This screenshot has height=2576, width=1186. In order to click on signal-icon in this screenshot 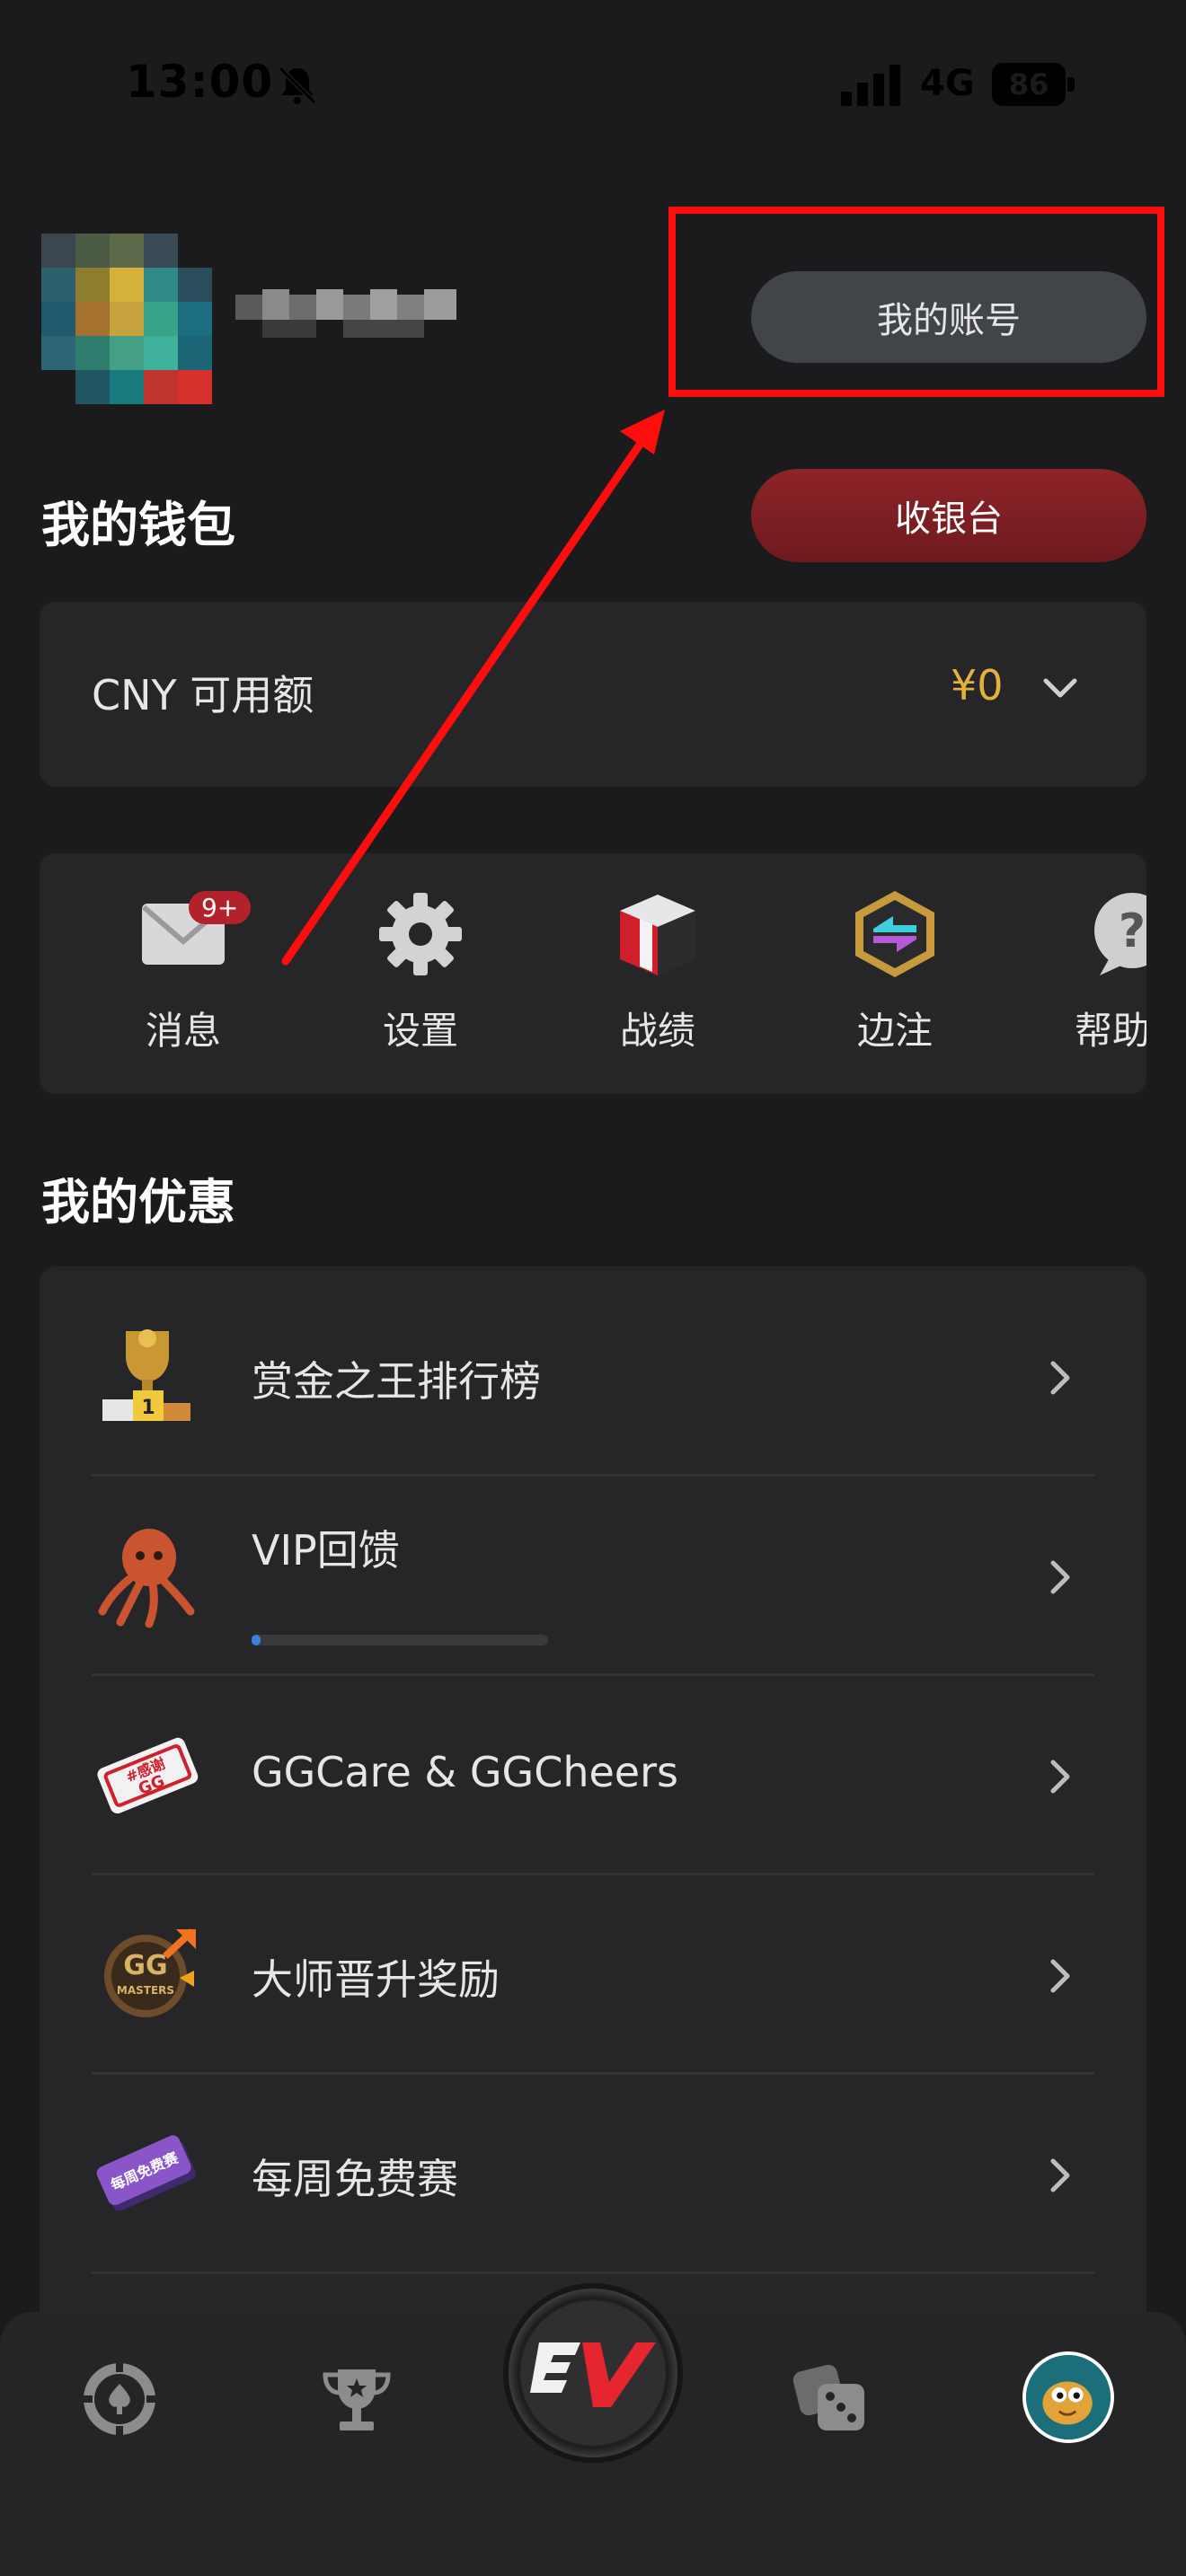, I will do `click(870, 85)`.